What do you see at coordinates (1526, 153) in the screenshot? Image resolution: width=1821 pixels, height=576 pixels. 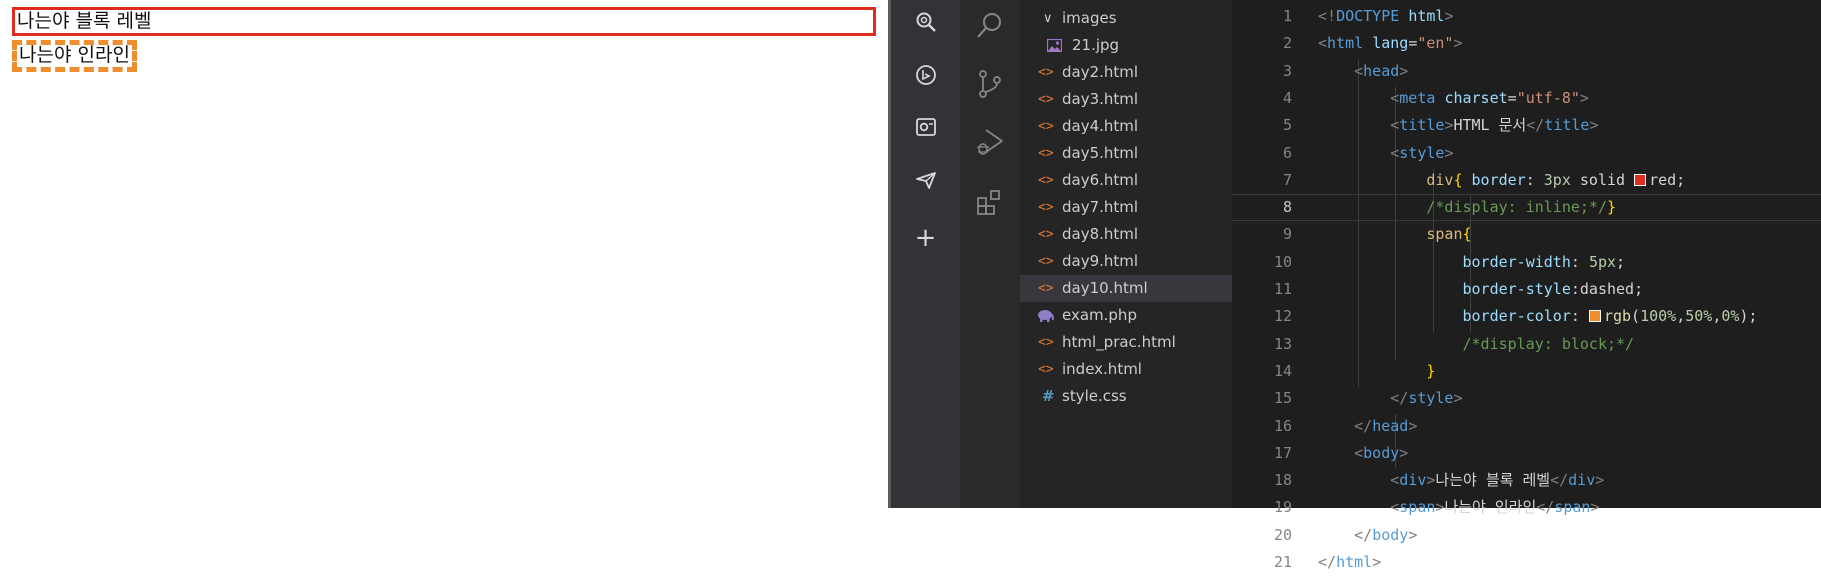 I see `code-line: 6 <style>` at bounding box center [1526, 153].